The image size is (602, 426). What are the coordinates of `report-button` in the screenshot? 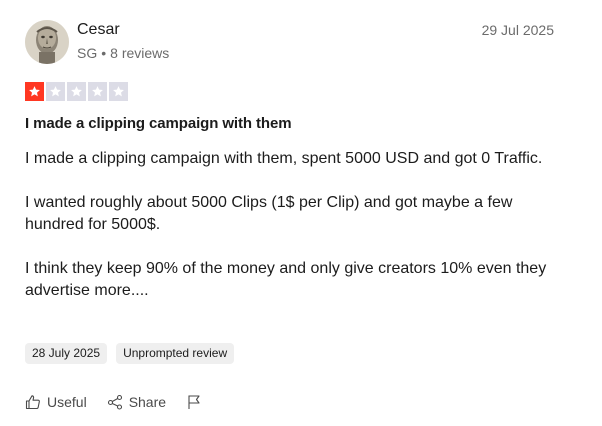 It's located at (194, 402).